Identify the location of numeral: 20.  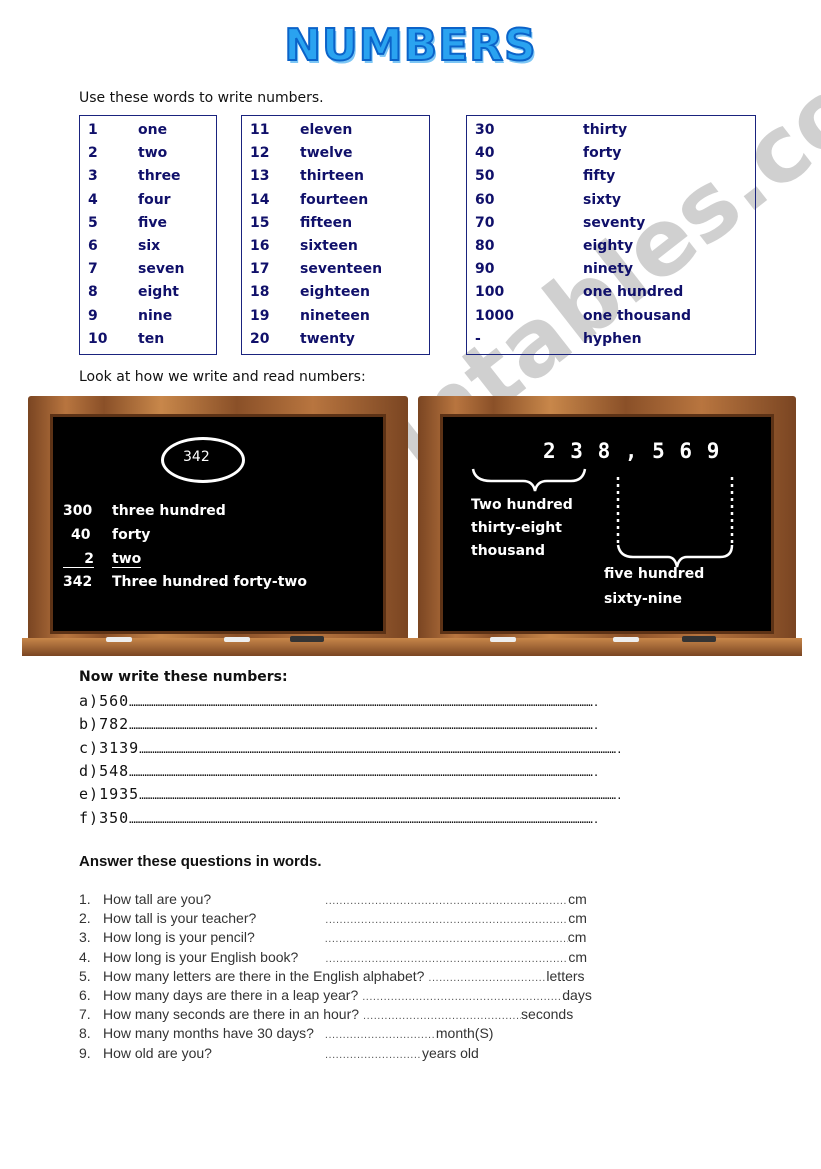
(260, 338).